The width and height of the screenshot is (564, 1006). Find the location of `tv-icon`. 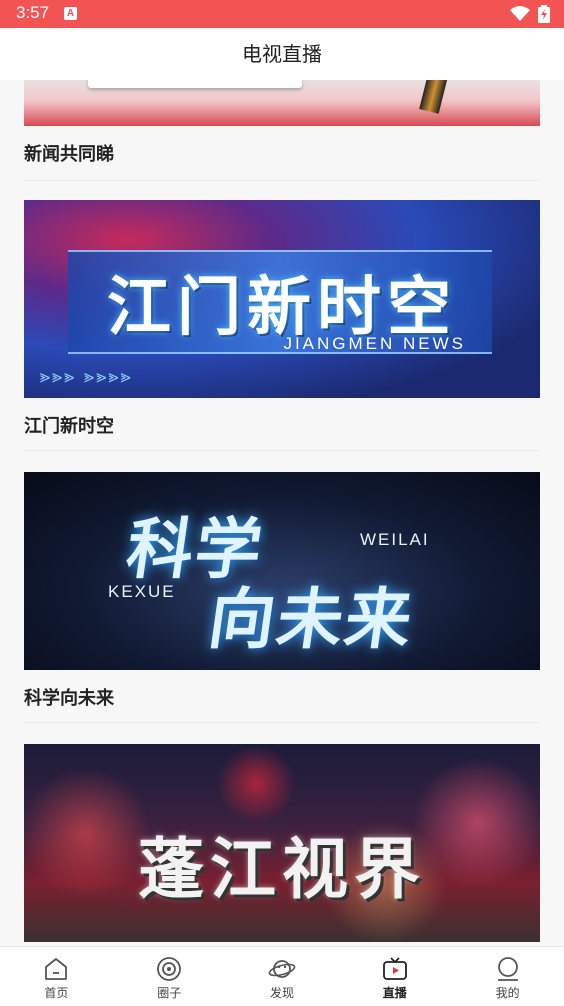

tv-icon is located at coordinates (394, 968).